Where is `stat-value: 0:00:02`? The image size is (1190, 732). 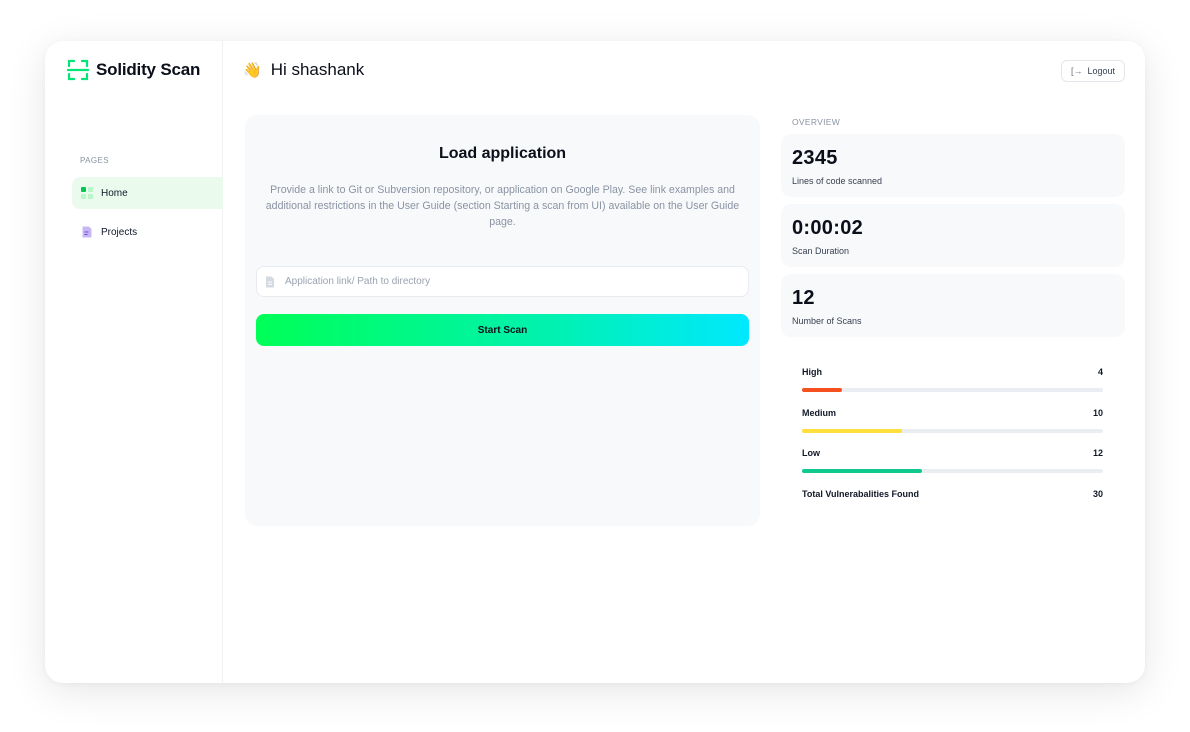 stat-value: 0:00:02 is located at coordinates (828, 228).